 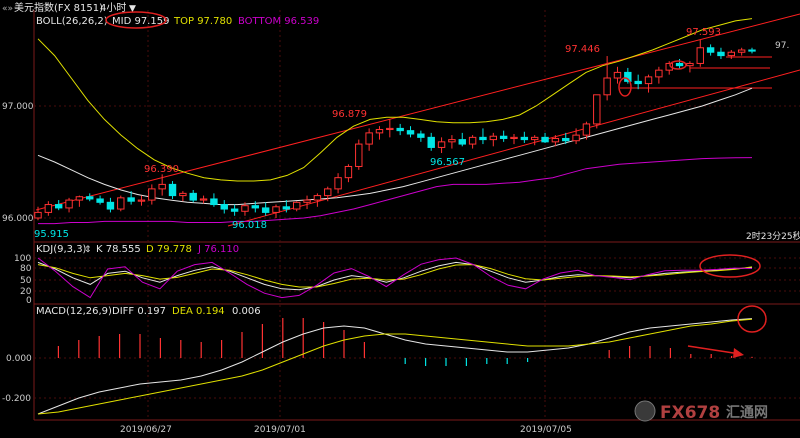 What do you see at coordinates (139, 311) in the screenshot?
I see `macd-legend-diff: DIFF 0.197` at bounding box center [139, 311].